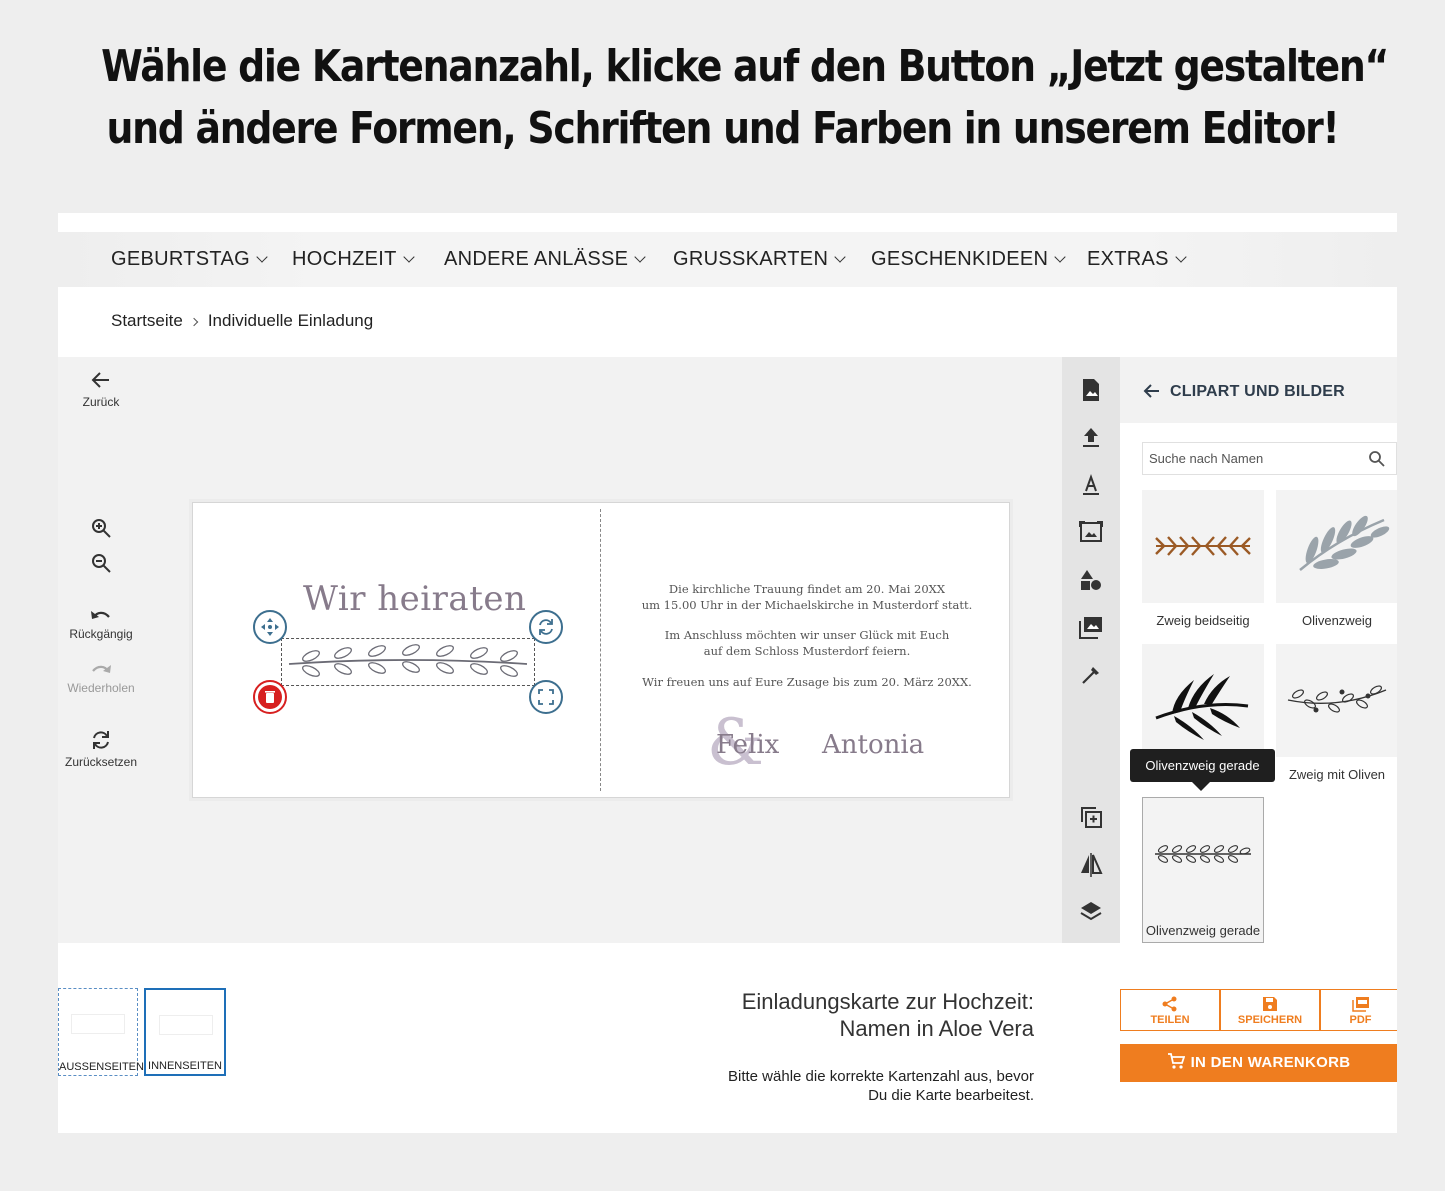 The image size is (1445, 1191). I want to click on thumb-innenseiten: INNENSEITEN, so click(185, 1032).